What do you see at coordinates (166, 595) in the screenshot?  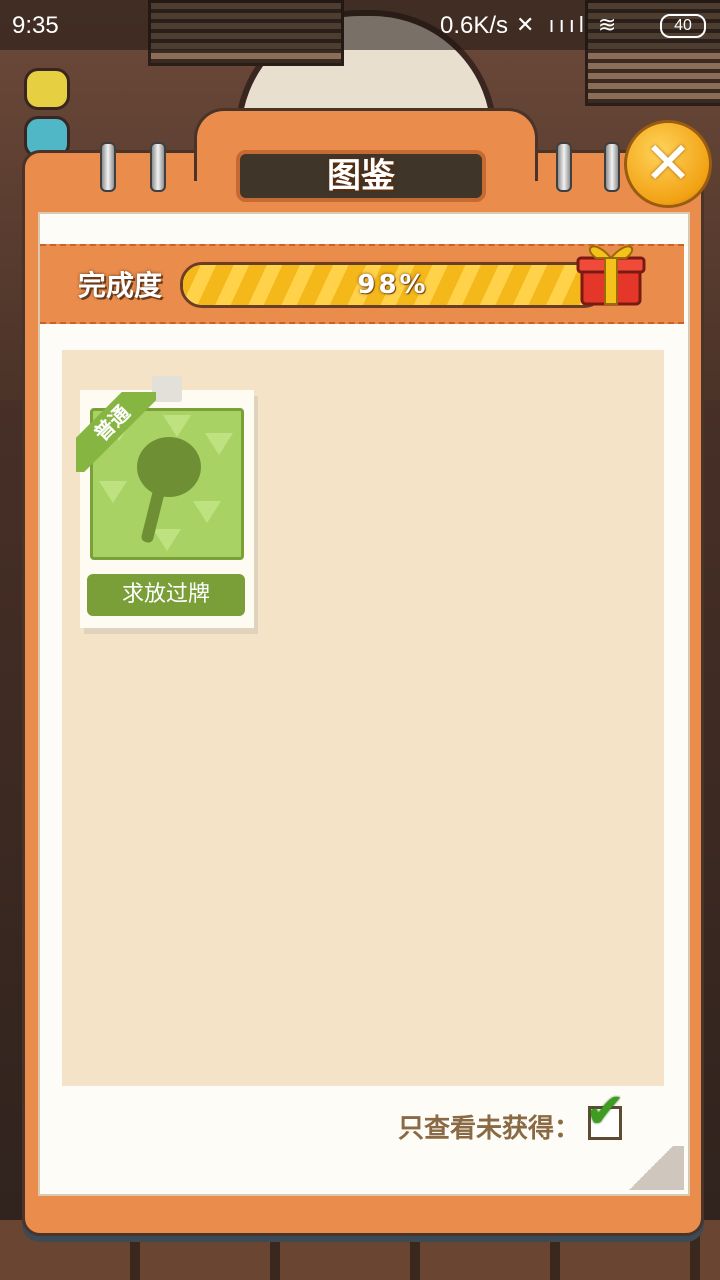 I see `card-name-button: 求放过牌` at bounding box center [166, 595].